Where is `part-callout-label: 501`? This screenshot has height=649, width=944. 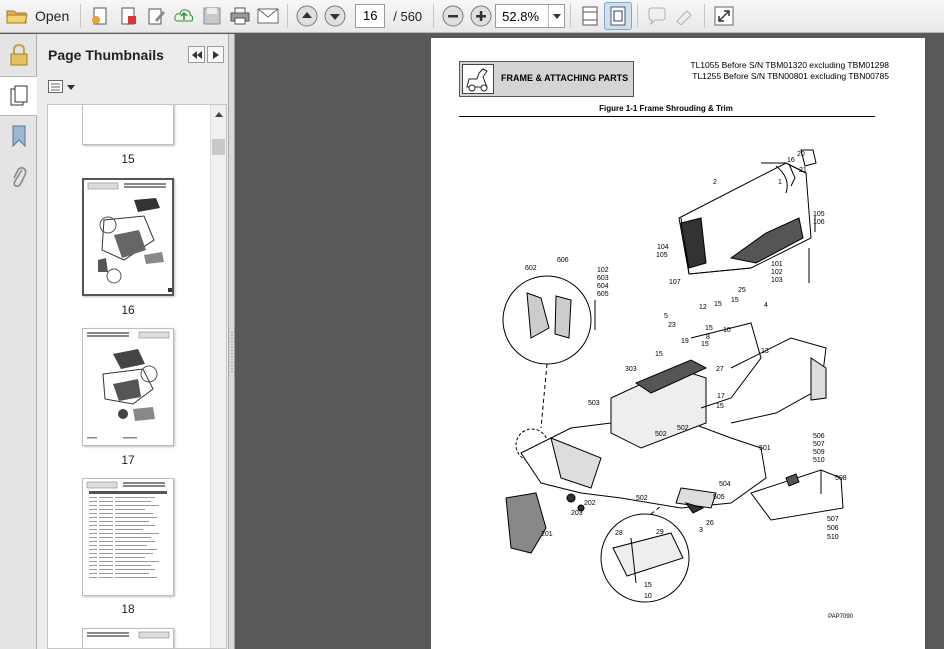 part-callout-label: 501 is located at coordinates (765, 448).